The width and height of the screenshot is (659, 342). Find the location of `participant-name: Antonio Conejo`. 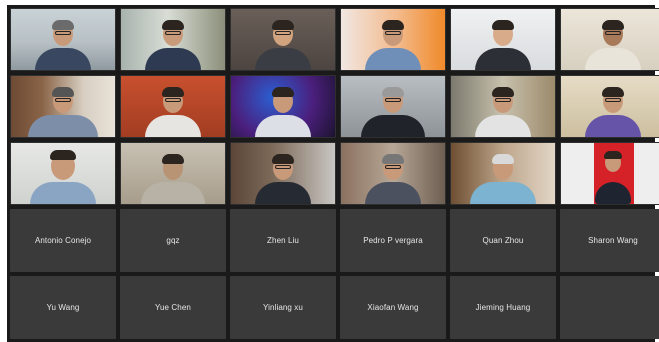

participant-name: Antonio Conejo is located at coordinates (63, 240).